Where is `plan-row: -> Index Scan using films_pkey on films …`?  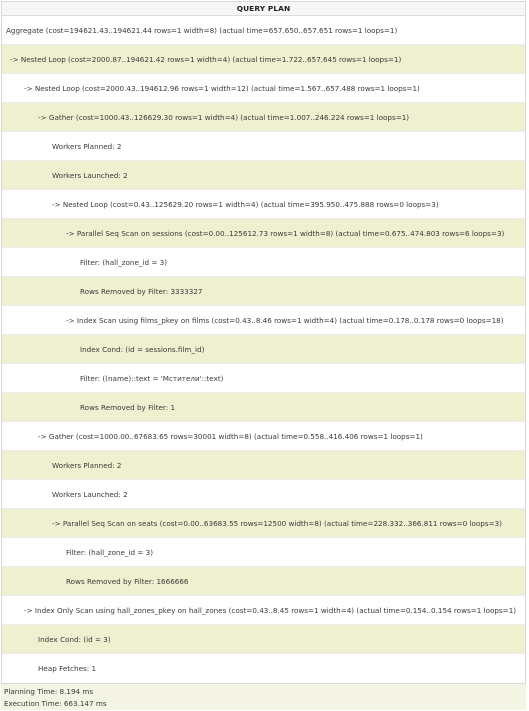
plan-row: -> Index Scan using films_pkey on films … is located at coordinates (263, 320).